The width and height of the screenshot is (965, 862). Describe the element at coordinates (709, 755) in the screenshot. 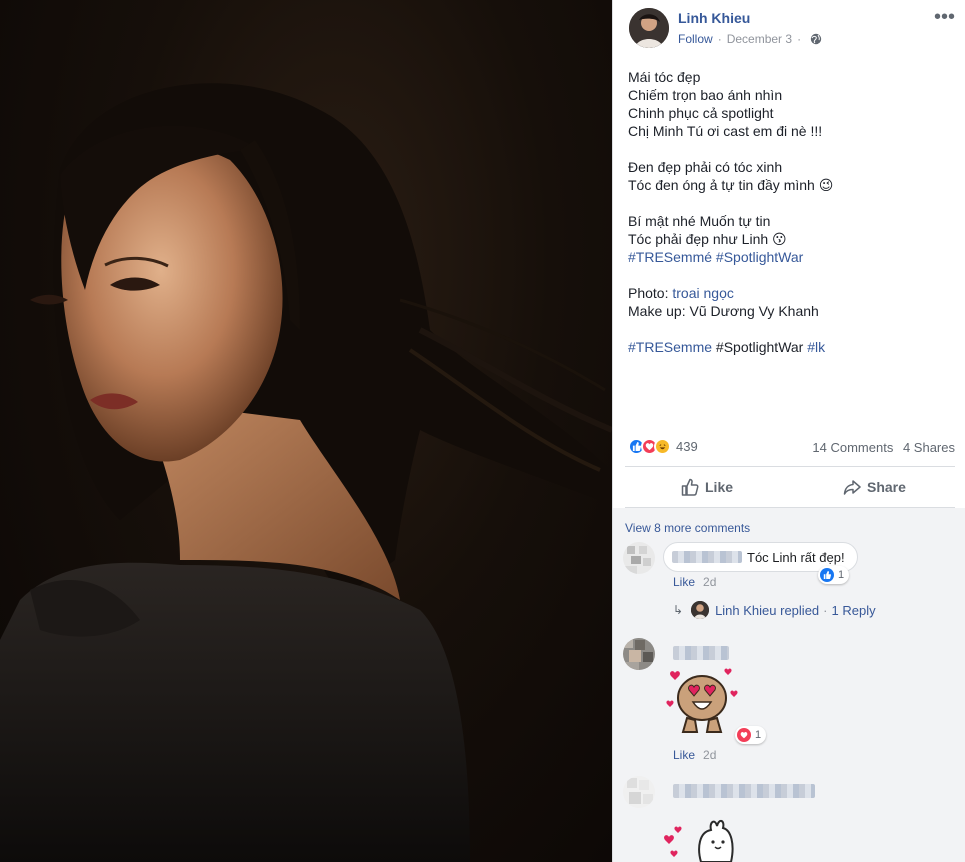

I see `comment-2-time: 2d` at that location.